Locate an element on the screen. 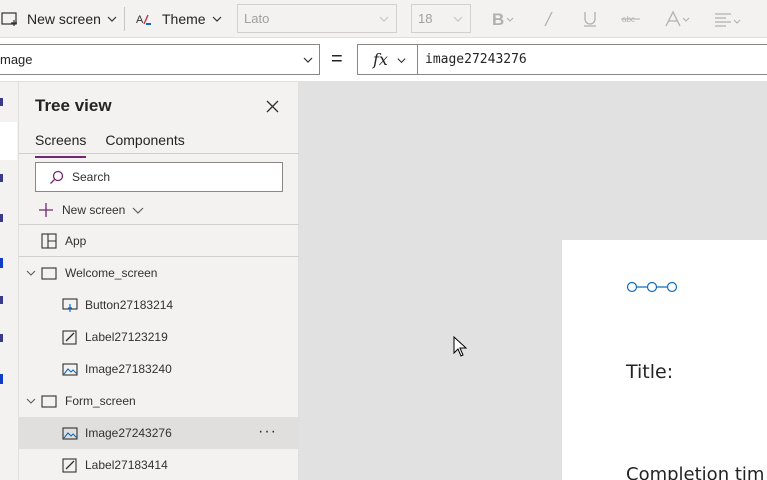 The image size is (767, 480). italic-icon is located at coordinates (548, 19).